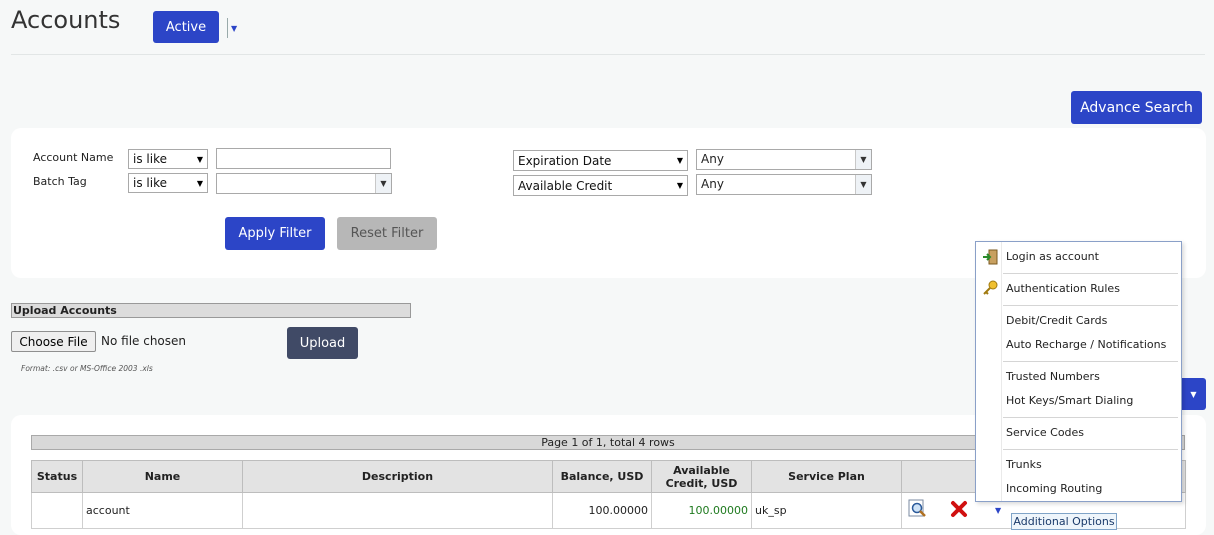  Describe the element at coordinates (701, 476) in the screenshot. I see `column-header: Available Credit, USD` at that location.